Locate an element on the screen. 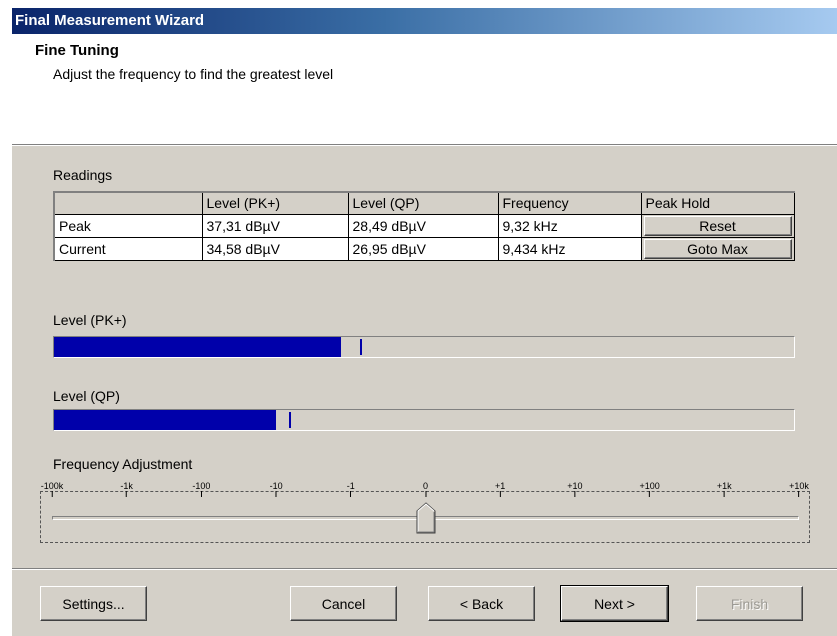 This screenshot has height=636, width=837. level-pk-fill is located at coordinates (198, 347).